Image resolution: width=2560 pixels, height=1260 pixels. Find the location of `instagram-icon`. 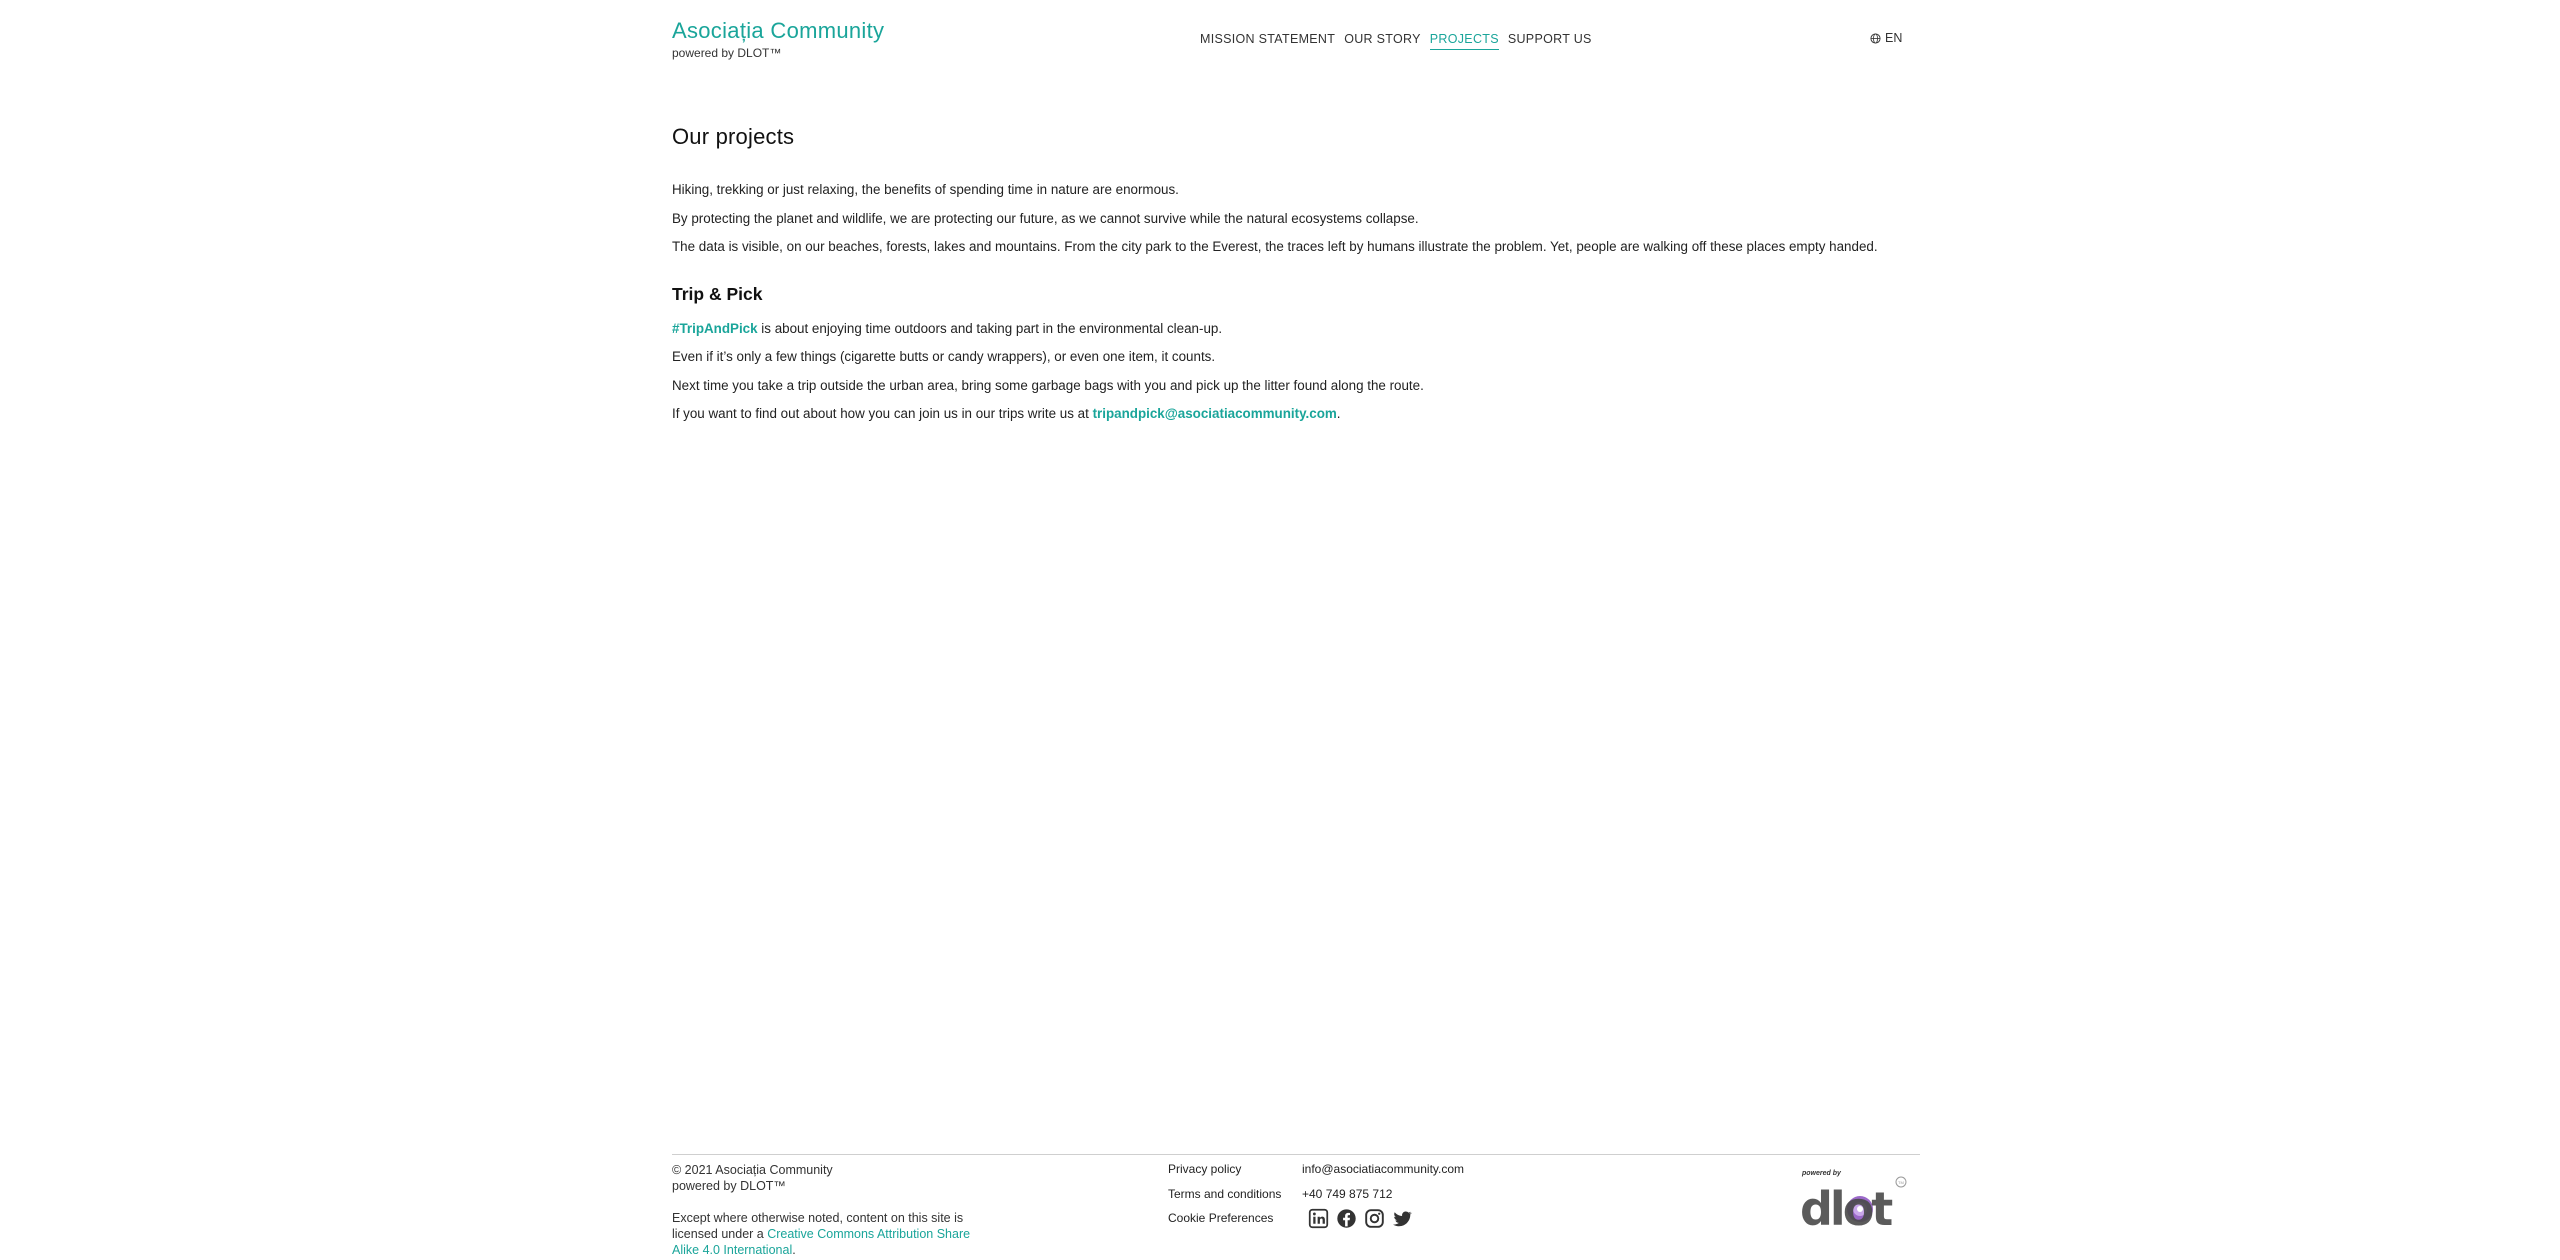

instagram-icon is located at coordinates (1374, 1218).